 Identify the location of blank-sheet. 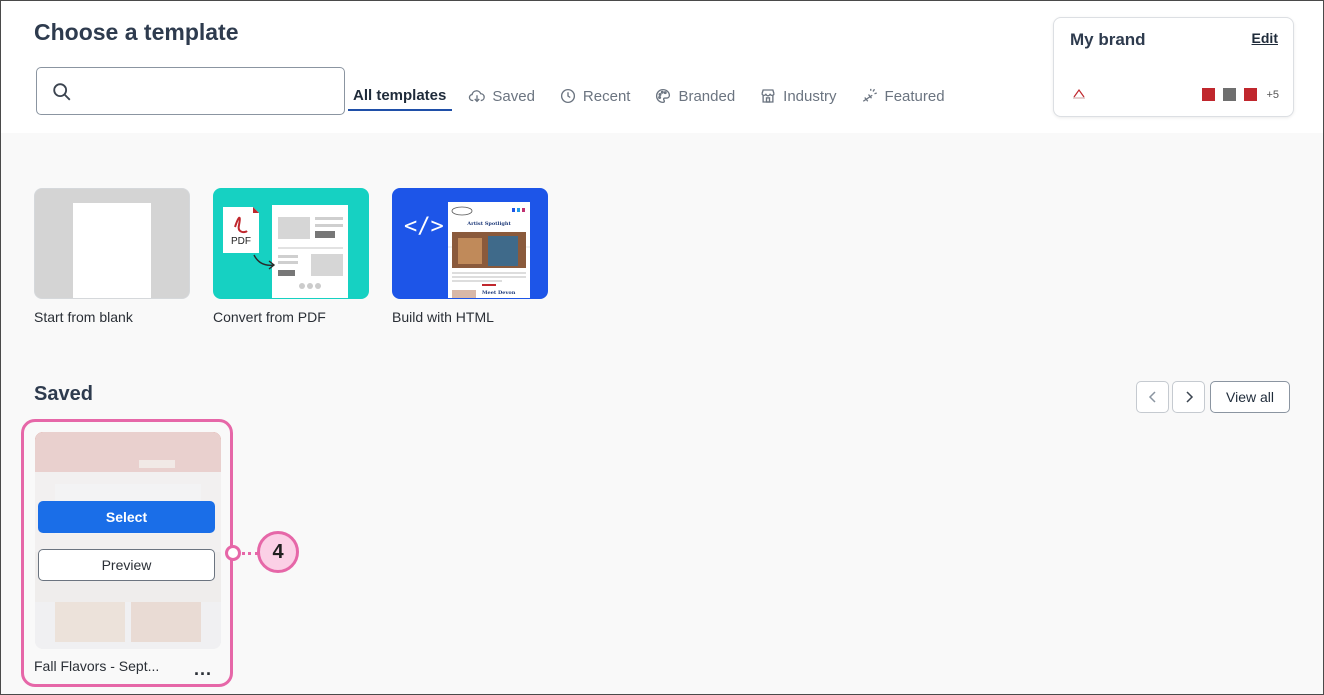
(112, 250).